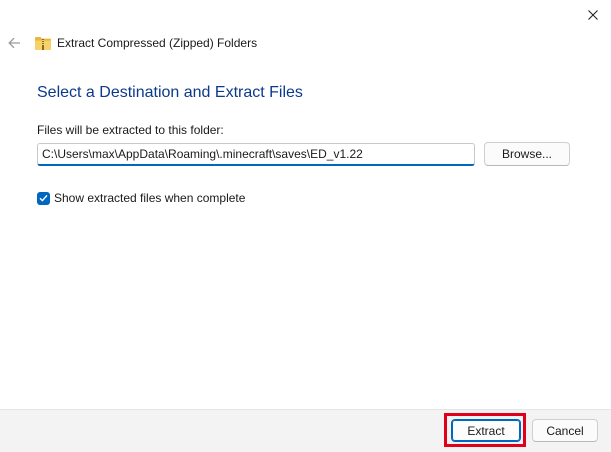 Image resolution: width=611 pixels, height=452 pixels. I want to click on back-arrow-icon, so click(13, 43).